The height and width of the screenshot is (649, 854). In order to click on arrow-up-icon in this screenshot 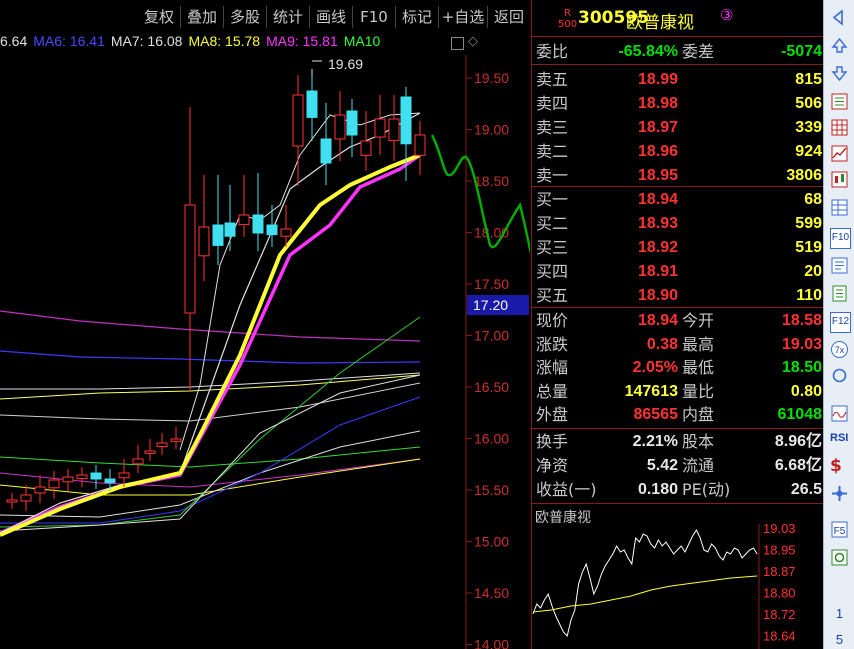, I will do `click(839, 45)`.